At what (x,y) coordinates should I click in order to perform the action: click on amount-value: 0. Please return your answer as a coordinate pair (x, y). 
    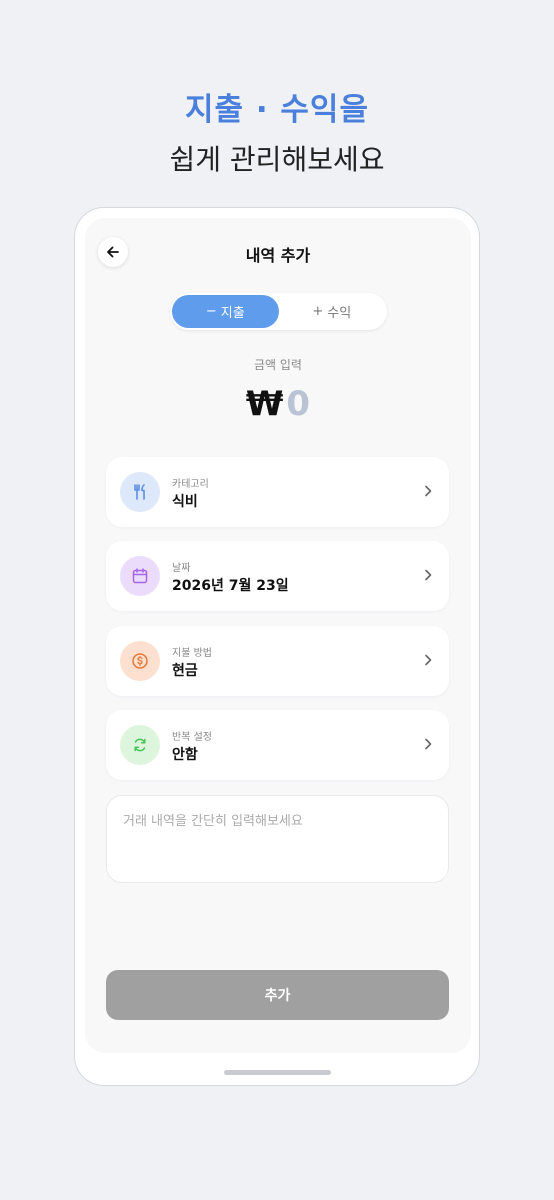
    Looking at the image, I should click on (298, 404).